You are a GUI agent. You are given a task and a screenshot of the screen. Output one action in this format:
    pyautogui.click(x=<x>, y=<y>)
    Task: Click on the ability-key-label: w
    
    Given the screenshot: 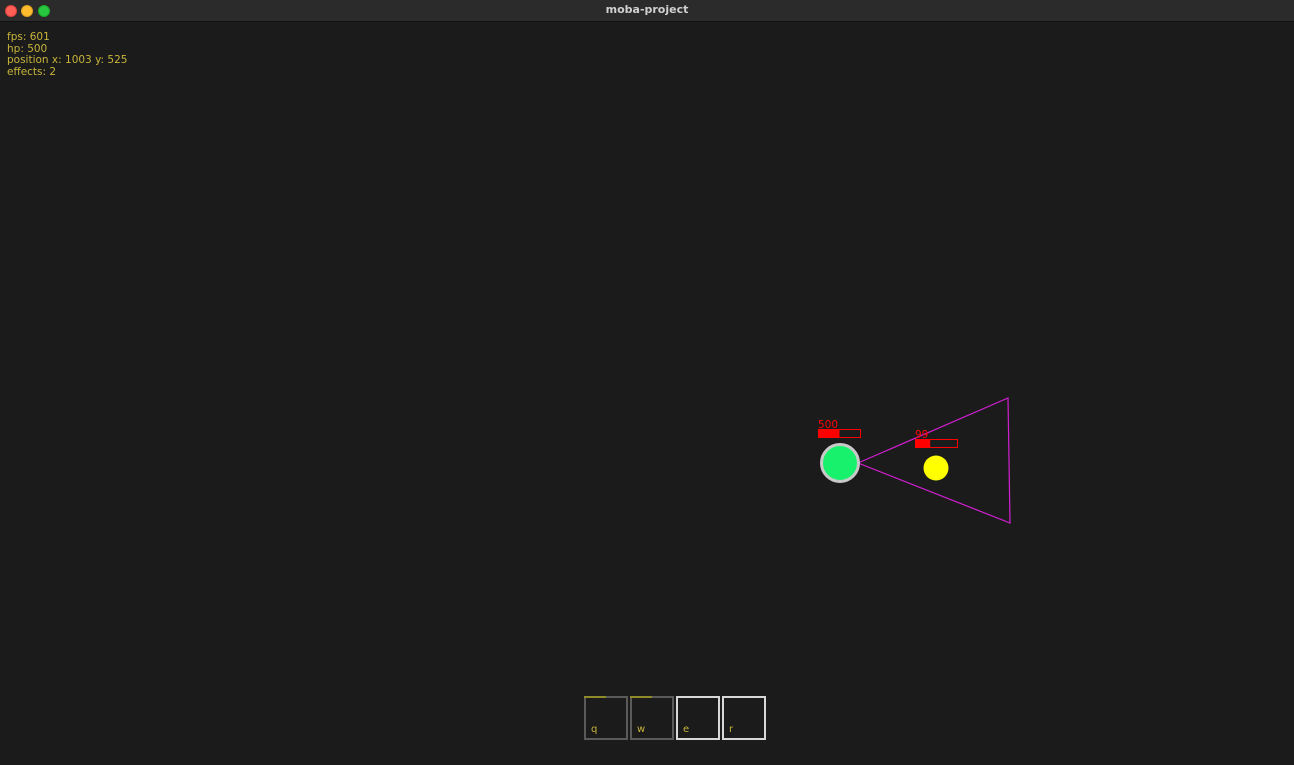 What is the action you would take?
    pyautogui.click(x=641, y=729)
    